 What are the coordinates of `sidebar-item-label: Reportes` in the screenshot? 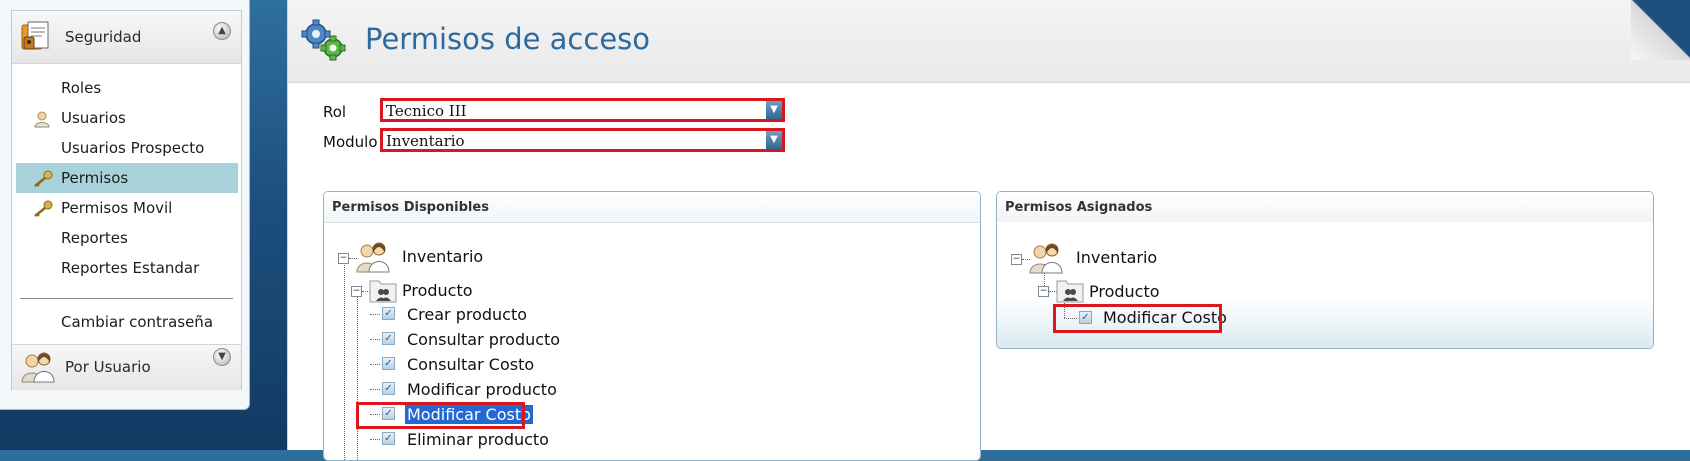 It's located at (94, 238).